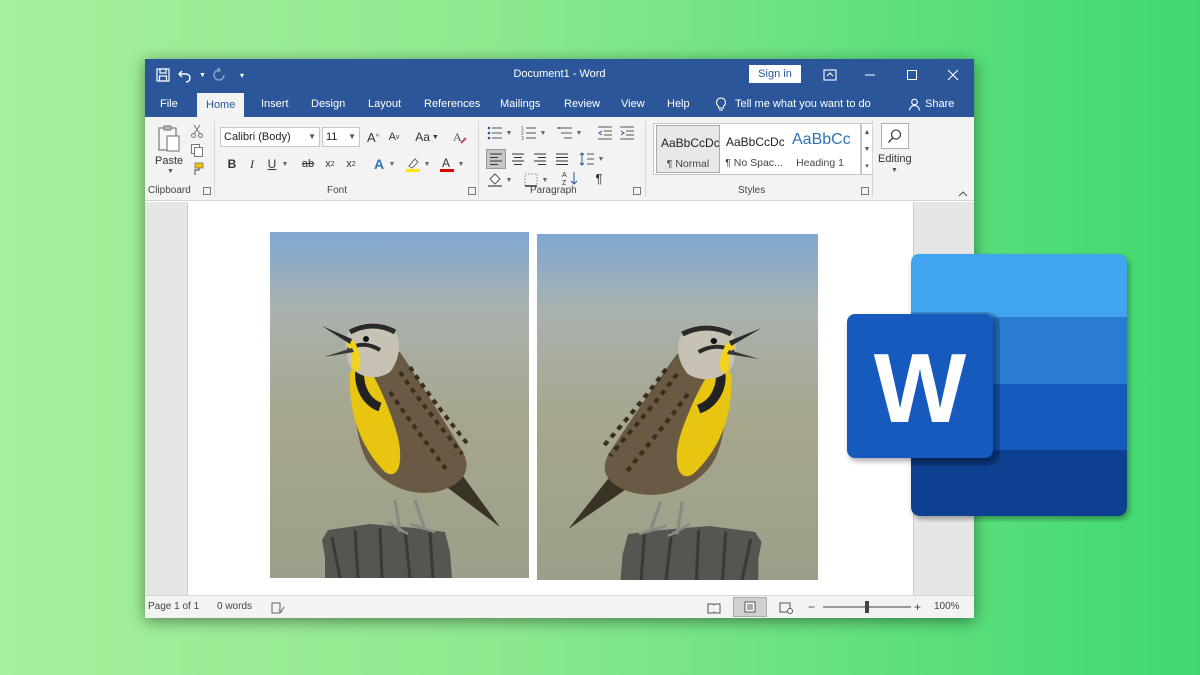 The width and height of the screenshot is (1200, 675). I want to click on justify-icon, so click(562, 159).